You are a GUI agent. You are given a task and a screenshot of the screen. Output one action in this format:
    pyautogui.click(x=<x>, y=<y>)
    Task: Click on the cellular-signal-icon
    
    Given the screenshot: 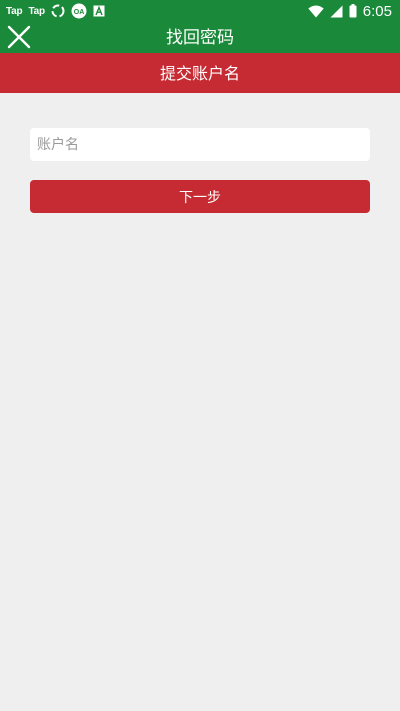 What is the action you would take?
    pyautogui.click(x=336, y=11)
    